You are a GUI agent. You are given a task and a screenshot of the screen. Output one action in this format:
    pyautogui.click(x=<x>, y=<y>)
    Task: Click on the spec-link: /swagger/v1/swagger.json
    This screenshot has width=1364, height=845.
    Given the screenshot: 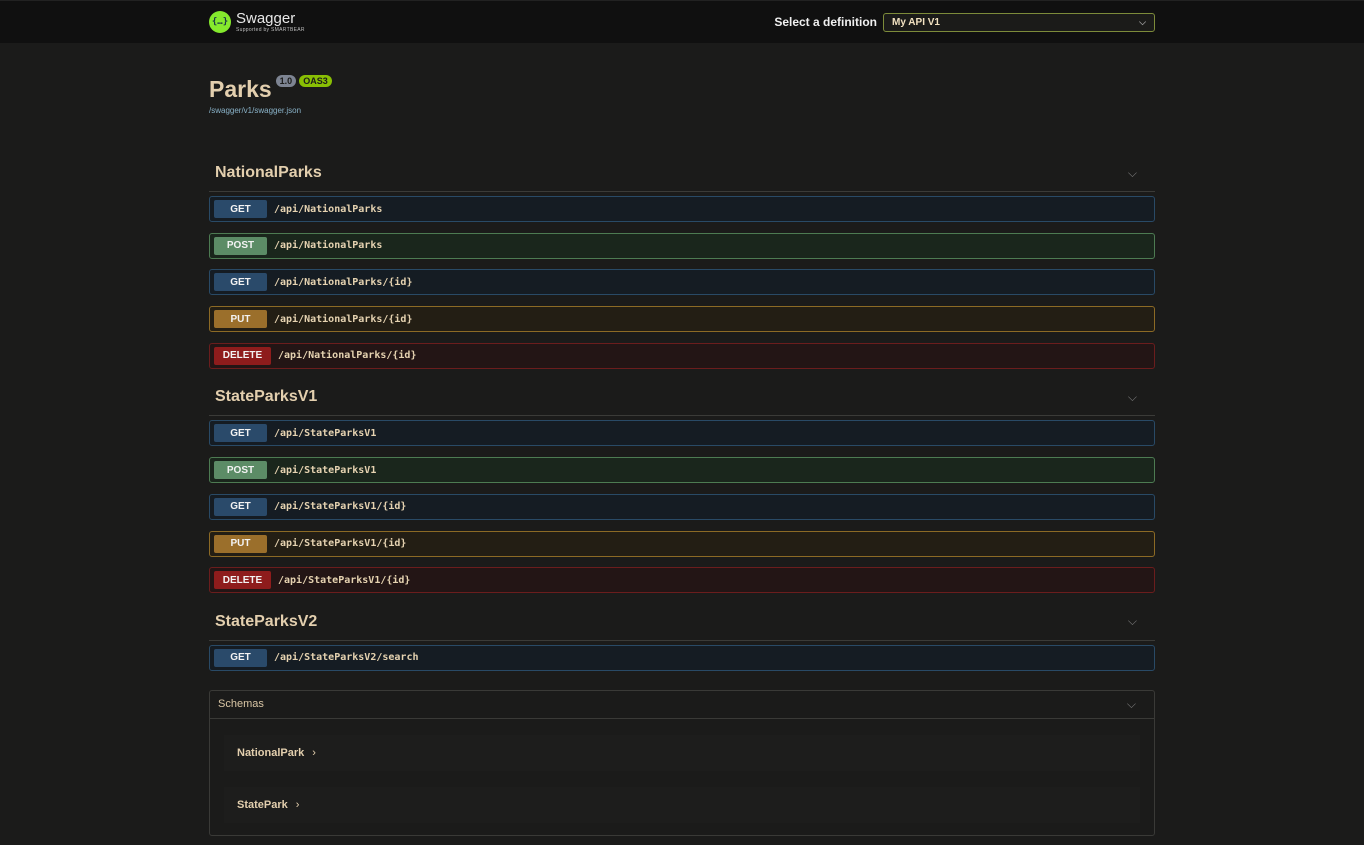 What is the action you would take?
    pyautogui.click(x=682, y=110)
    